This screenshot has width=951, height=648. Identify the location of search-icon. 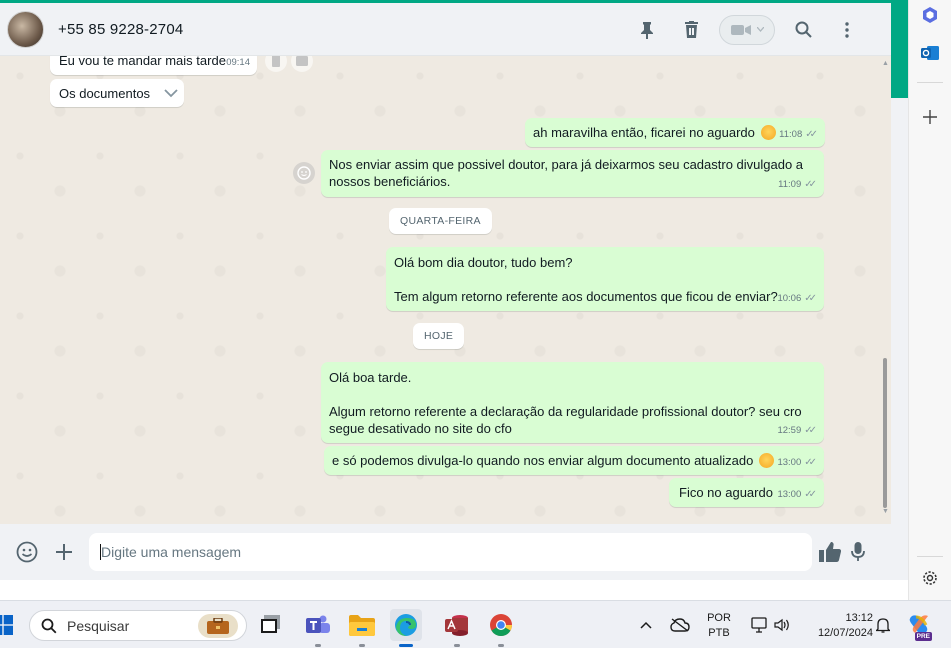
(49, 625).